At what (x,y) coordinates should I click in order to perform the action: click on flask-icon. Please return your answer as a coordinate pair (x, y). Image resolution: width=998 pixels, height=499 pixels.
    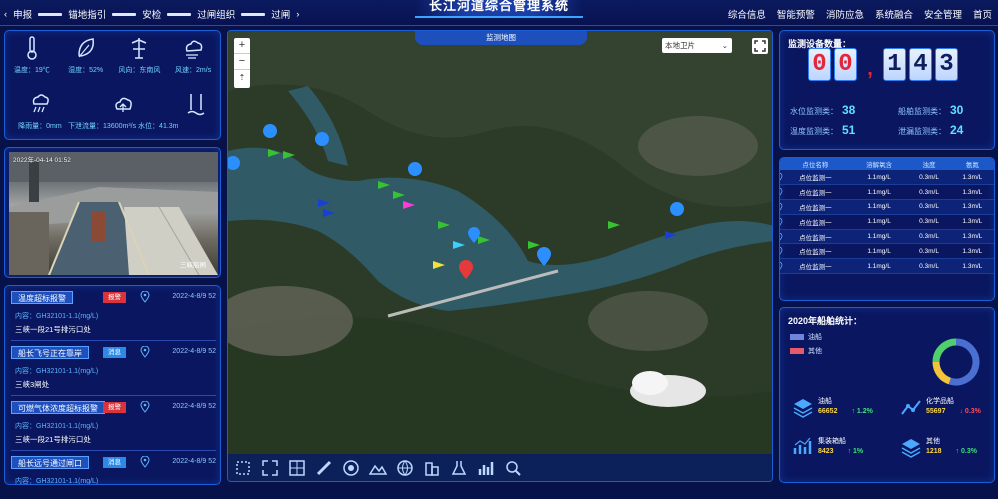
    Looking at the image, I should click on (459, 468).